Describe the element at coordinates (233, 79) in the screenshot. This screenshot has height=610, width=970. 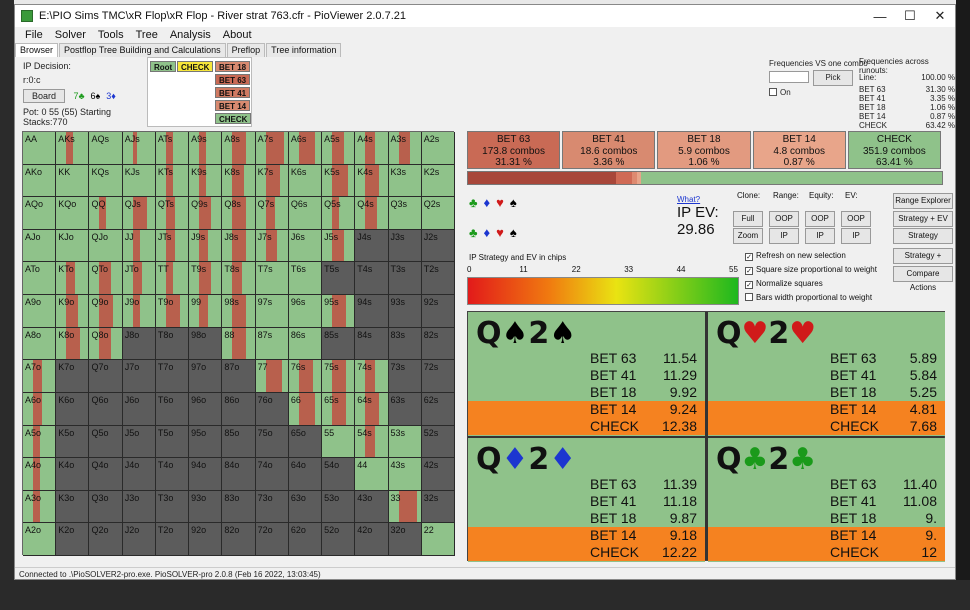
I see `tree-node-bet-63: BET 63` at that location.